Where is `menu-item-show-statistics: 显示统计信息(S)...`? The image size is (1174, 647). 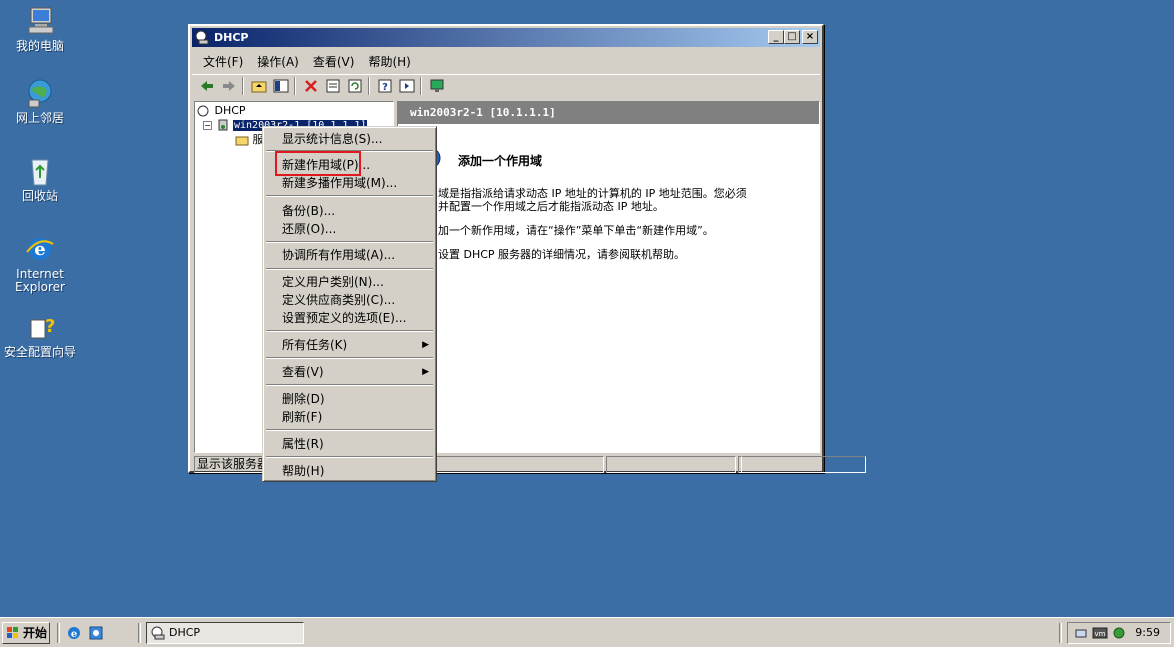
menu-item-show-statistics: 显示统计信息(S)... is located at coordinates (349, 139).